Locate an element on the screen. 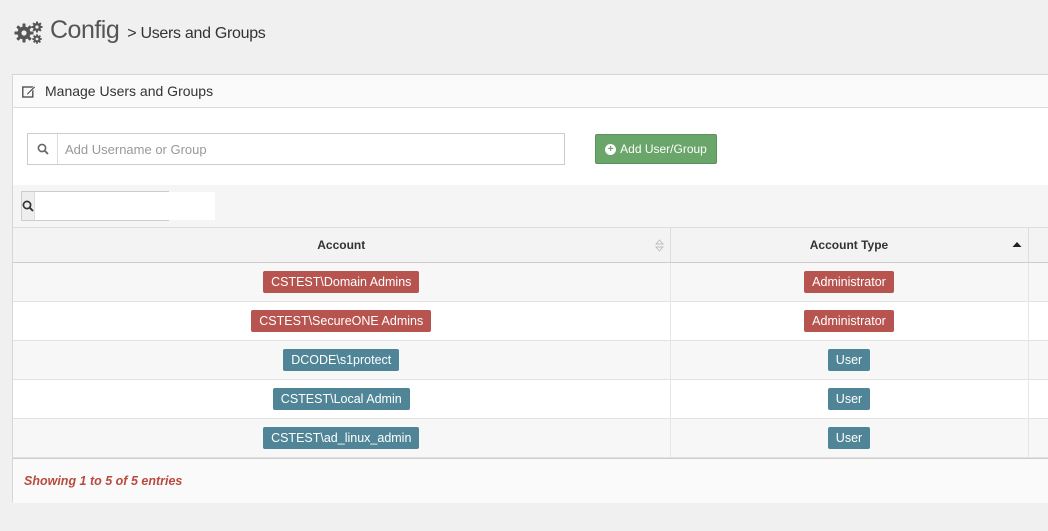 This screenshot has height=531, width=1048. add-username-field is located at coordinates (296, 149).